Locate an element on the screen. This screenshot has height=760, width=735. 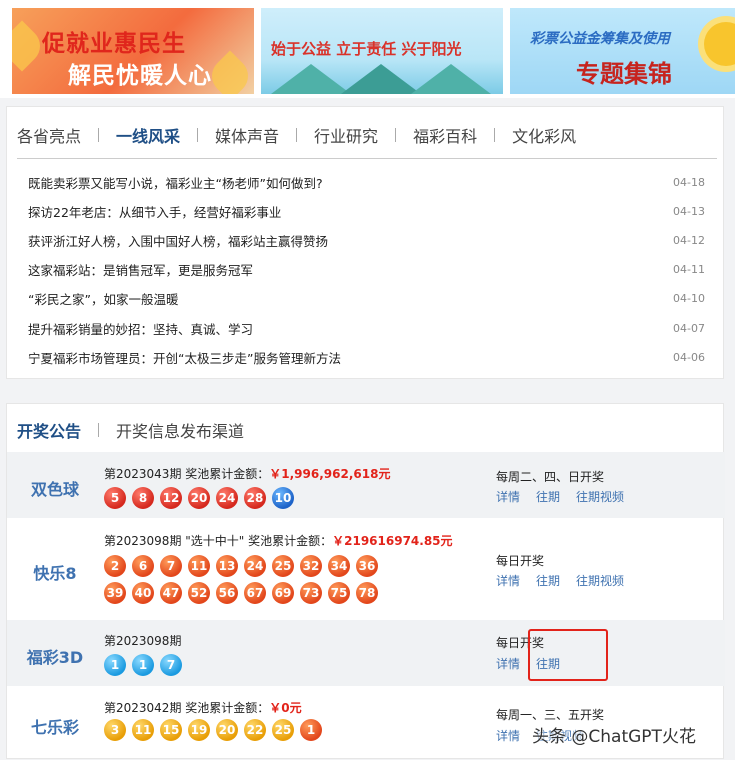
news-date: 04-12 is located at coordinates (689, 240).